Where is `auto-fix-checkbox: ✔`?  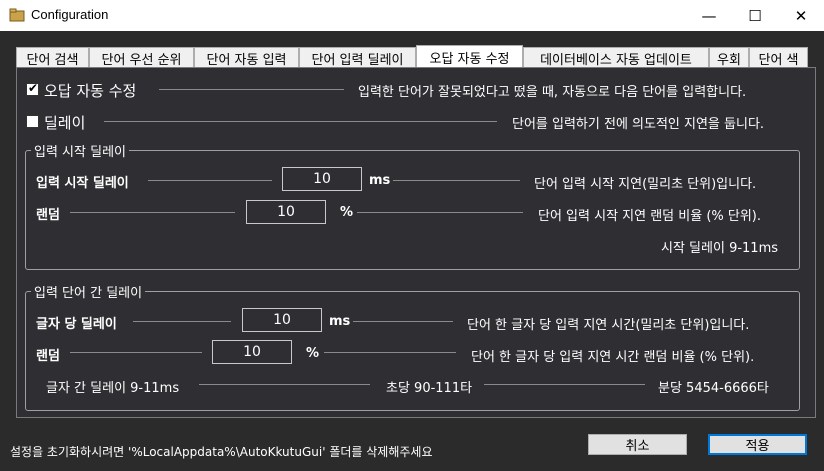
auto-fix-checkbox: ✔ is located at coordinates (32, 88).